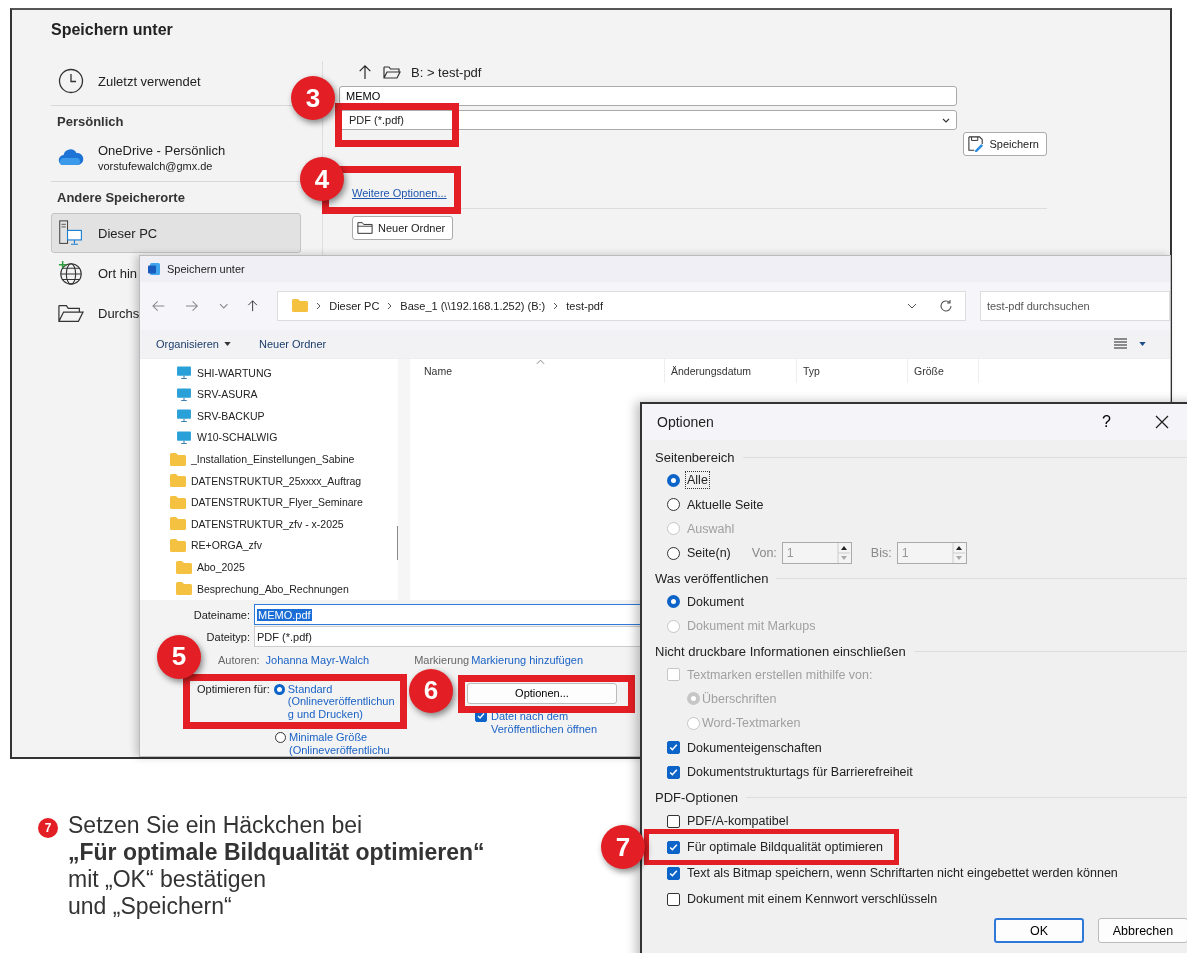 The height and width of the screenshot is (953, 1187). What do you see at coordinates (317, 659) in the screenshot?
I see `author-link: Johanna Mayr-Walch` at bounding box center [317, 659].